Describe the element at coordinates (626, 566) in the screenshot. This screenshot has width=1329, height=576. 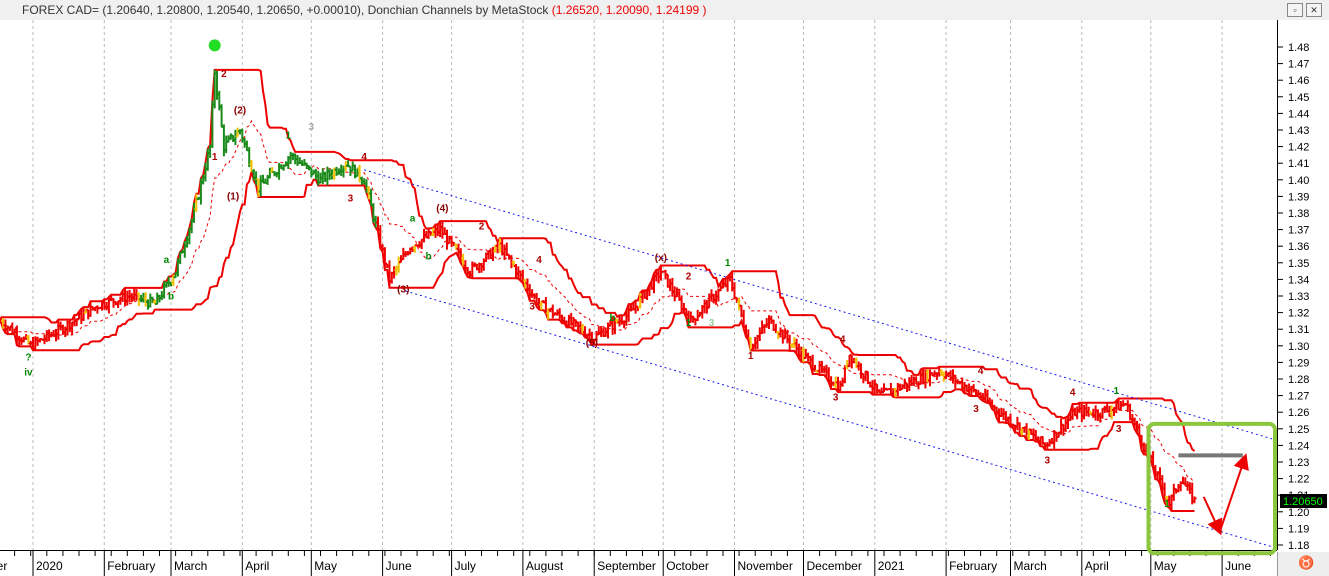
I see `x-tick-label: September` at that location.